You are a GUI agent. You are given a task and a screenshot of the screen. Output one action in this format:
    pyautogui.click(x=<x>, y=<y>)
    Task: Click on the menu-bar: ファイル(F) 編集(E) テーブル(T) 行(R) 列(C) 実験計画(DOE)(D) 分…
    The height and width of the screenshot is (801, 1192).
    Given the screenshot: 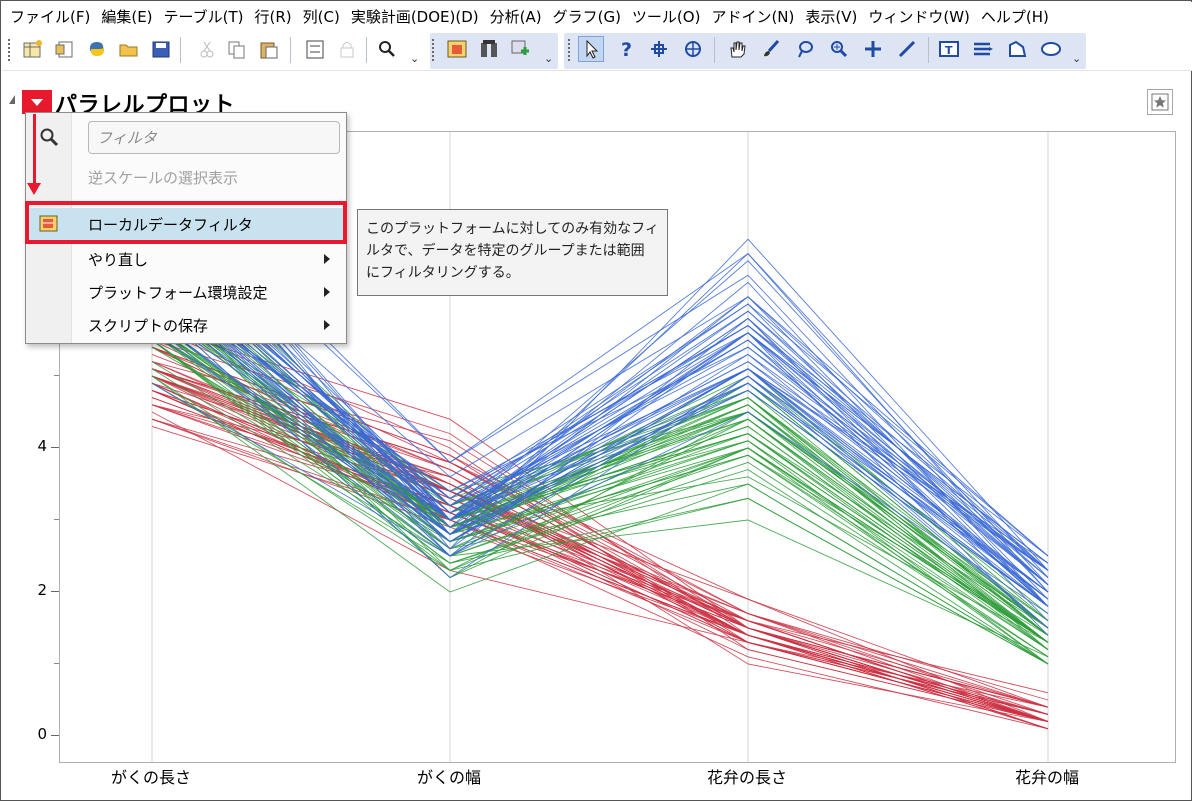 What is the action you would take?
    pyautogui.click(x=597, y=16)
    